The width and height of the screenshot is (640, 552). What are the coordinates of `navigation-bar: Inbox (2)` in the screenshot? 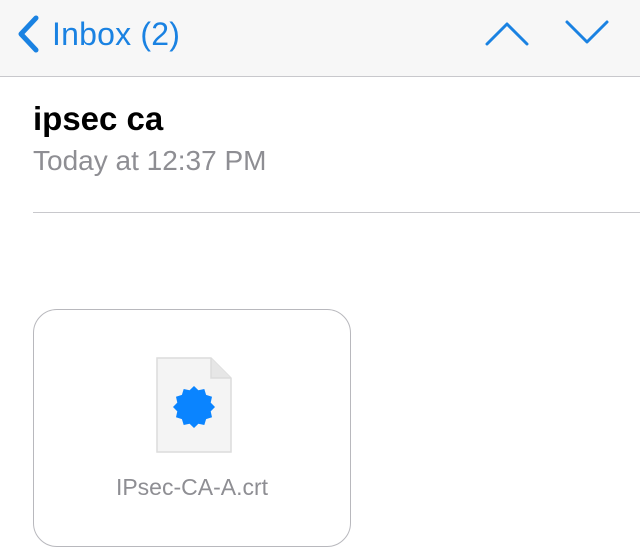 It's located at (320, 38).